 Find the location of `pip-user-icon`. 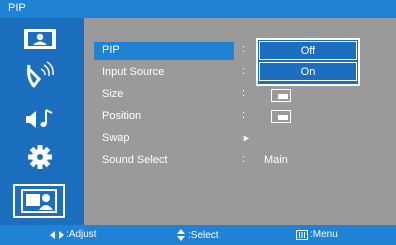

pip-user-icon is located at coordinates (39, 201).